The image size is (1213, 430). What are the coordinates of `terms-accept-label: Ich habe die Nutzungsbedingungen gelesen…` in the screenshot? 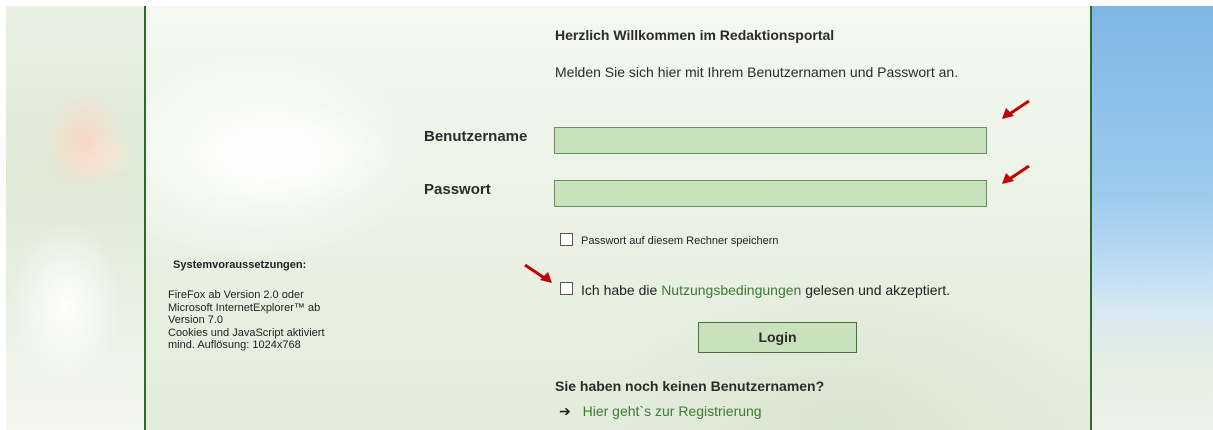 It's located at (765, 290).